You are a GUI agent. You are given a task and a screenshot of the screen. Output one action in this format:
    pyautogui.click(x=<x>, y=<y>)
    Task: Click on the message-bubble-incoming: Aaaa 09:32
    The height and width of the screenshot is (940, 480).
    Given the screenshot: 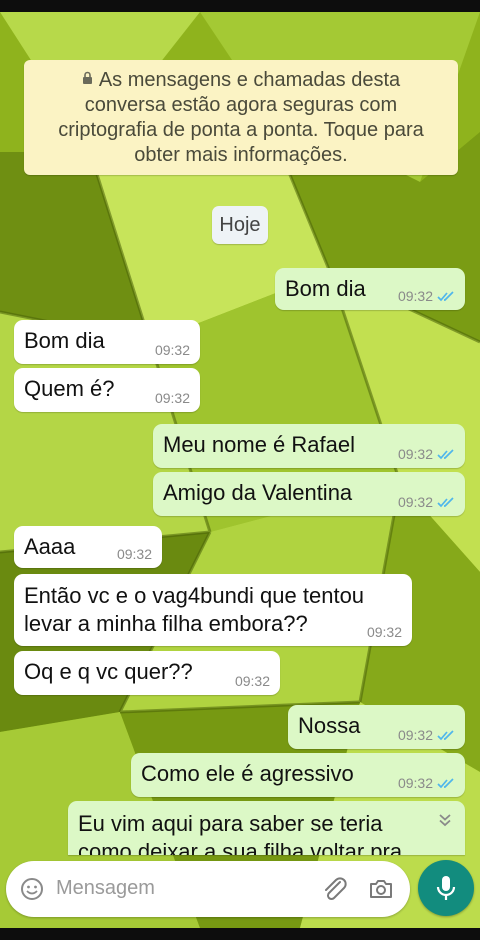 What is the action you would take?
    pyautogui.click(x=88, y=547)
    